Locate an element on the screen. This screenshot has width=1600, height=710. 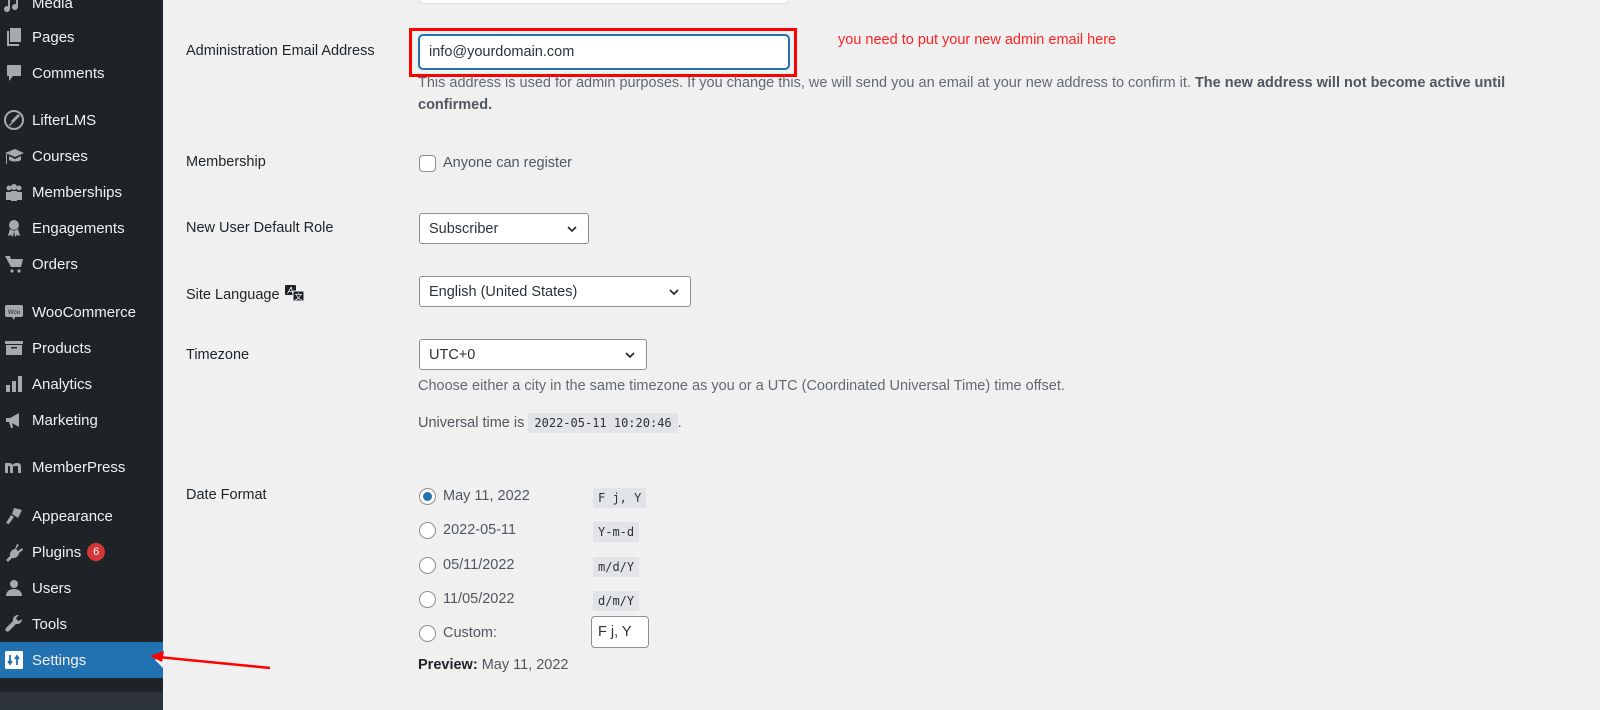
sidebar-item-products: Products is located at coordinates (81, 348).